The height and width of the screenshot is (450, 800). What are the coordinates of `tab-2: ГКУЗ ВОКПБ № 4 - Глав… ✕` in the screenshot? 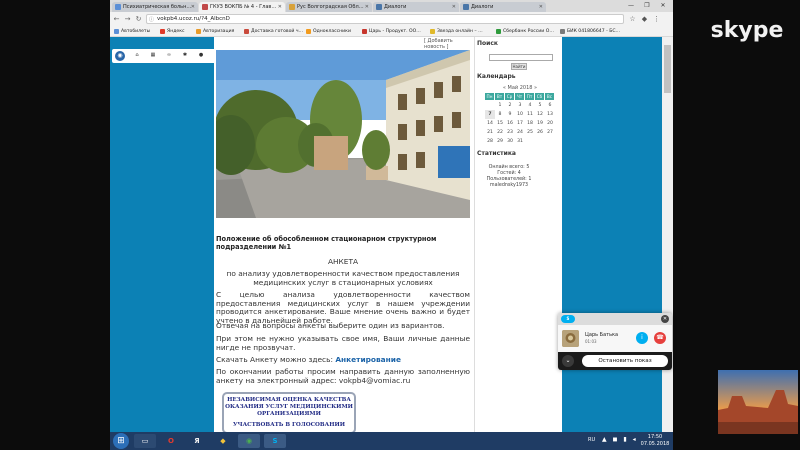 It's located at (242, 7).